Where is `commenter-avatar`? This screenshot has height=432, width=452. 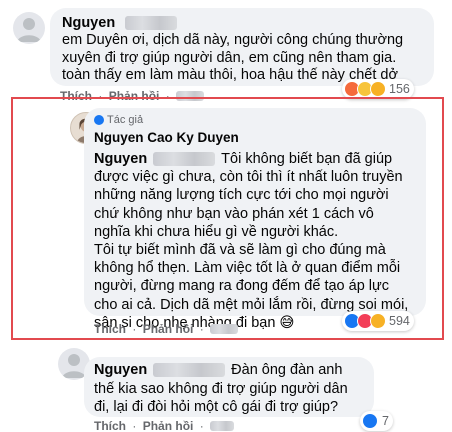 commenter-avatar is located at coordinates (29, 28).